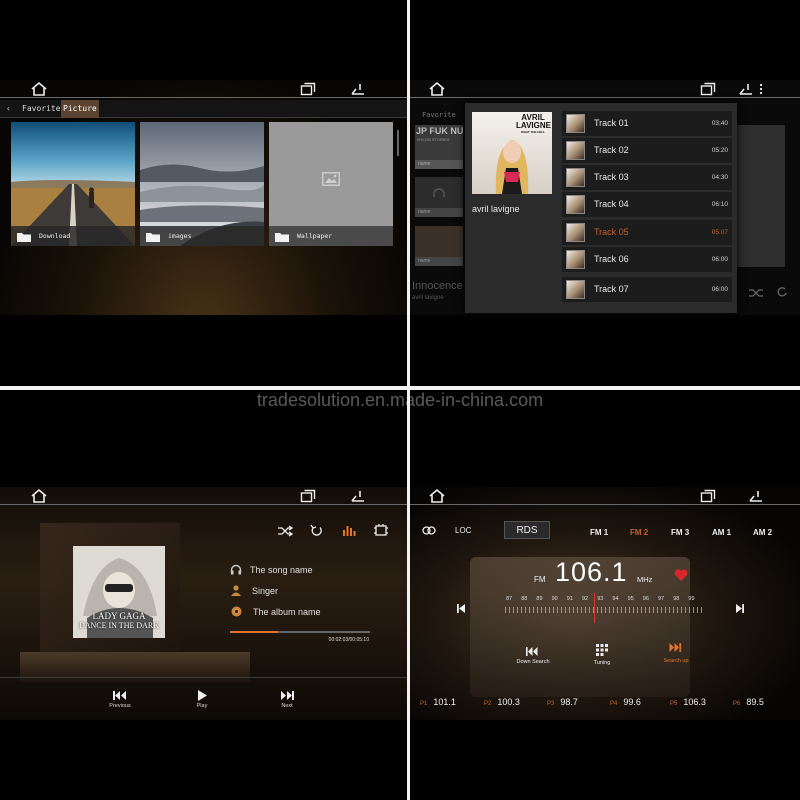 This screenshot has height=800, width=800. What do you see at coordinates (496, 209) in the screenshot?
I see `artist-name: avril lavigne` at bounding box center [496, 209].